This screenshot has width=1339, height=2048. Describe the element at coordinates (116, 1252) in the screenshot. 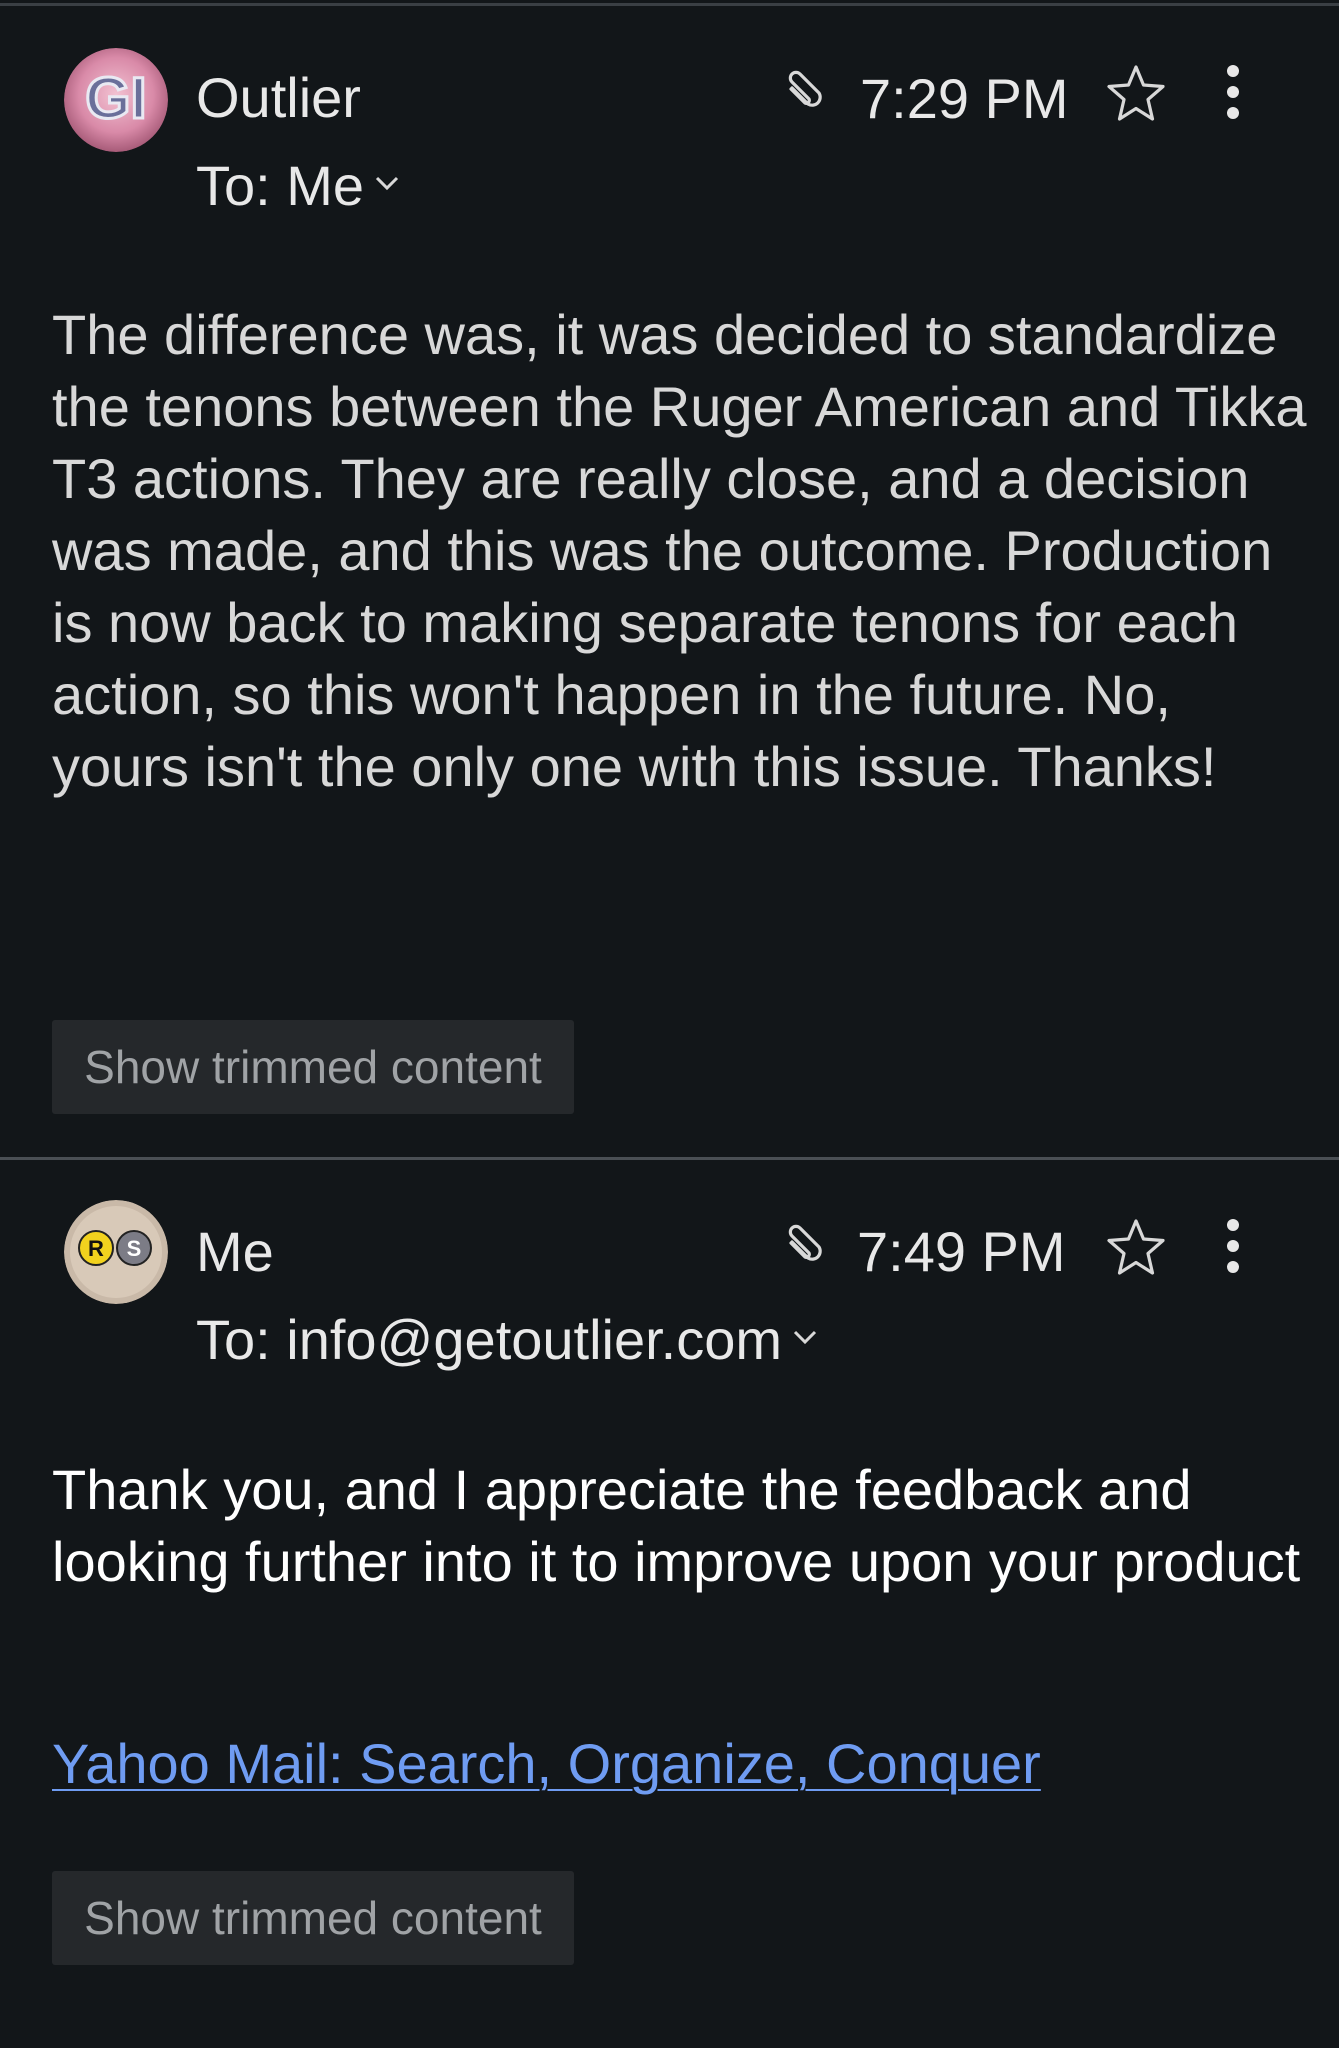

I see `sender-avatar: R S` at that location.